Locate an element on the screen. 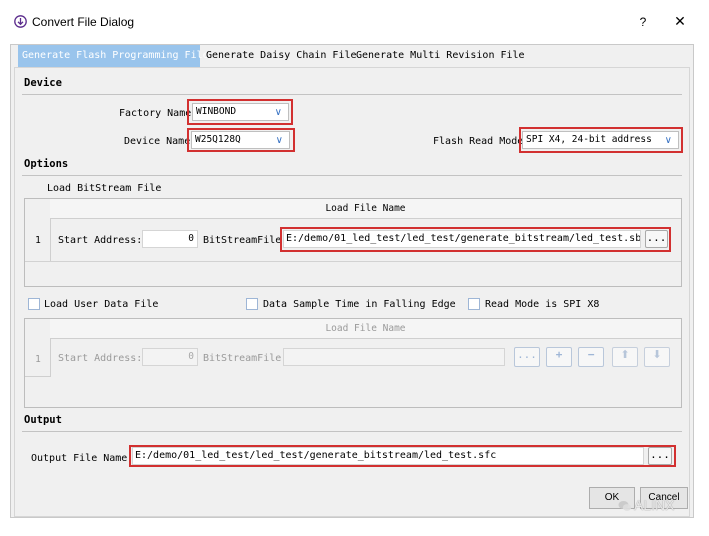 This screenshot has height=536, width=709. options-divider is located at coordinates (352, 175).